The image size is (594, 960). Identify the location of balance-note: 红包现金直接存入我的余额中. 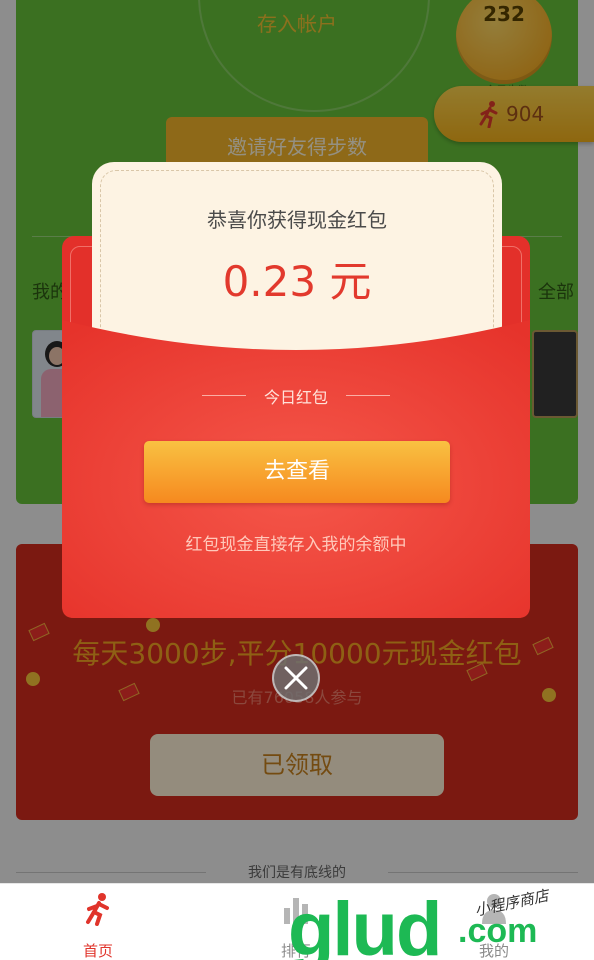
(296, 545).